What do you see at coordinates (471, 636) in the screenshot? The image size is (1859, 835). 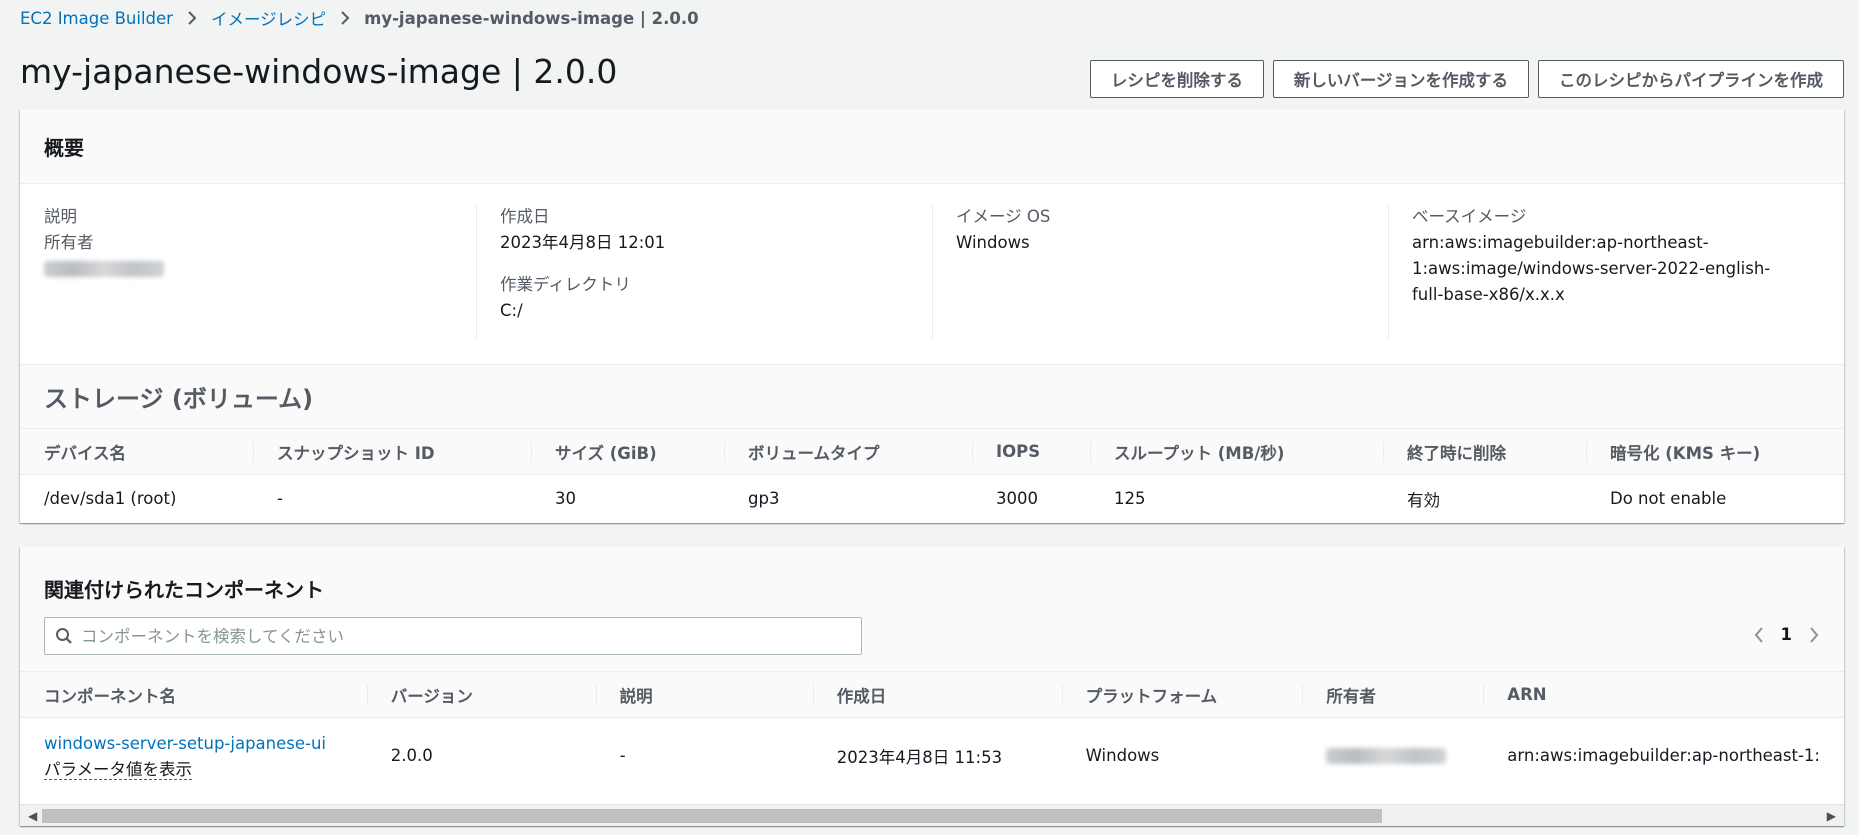 I see `component-search-input` at bounding box center [471, 636].